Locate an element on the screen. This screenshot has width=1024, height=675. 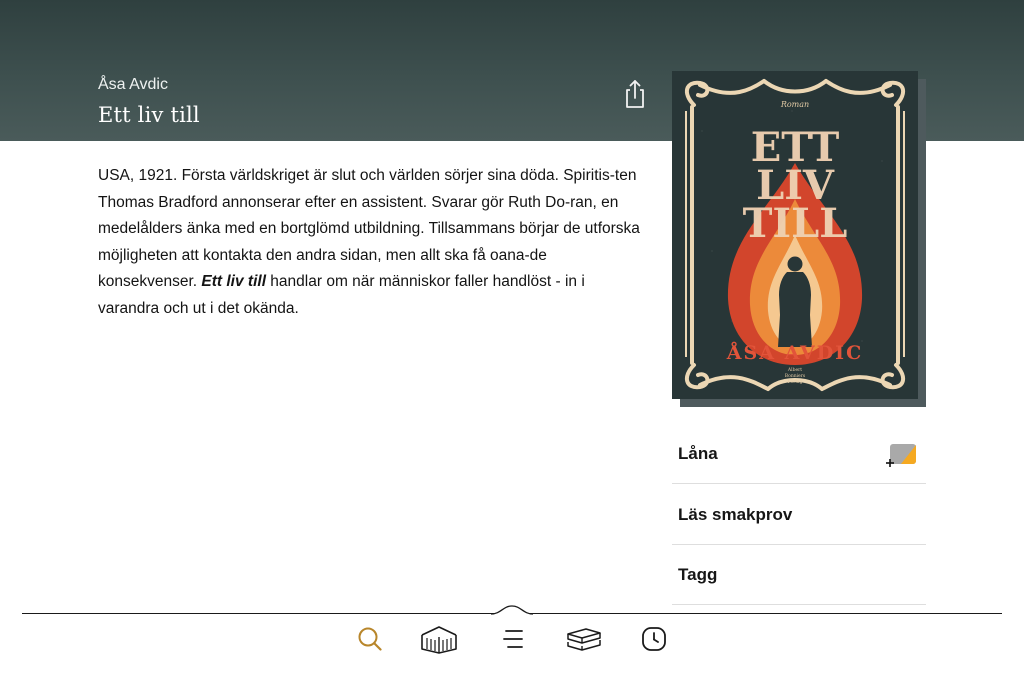
tab-bookshelf is located at coordinates (584, 639).